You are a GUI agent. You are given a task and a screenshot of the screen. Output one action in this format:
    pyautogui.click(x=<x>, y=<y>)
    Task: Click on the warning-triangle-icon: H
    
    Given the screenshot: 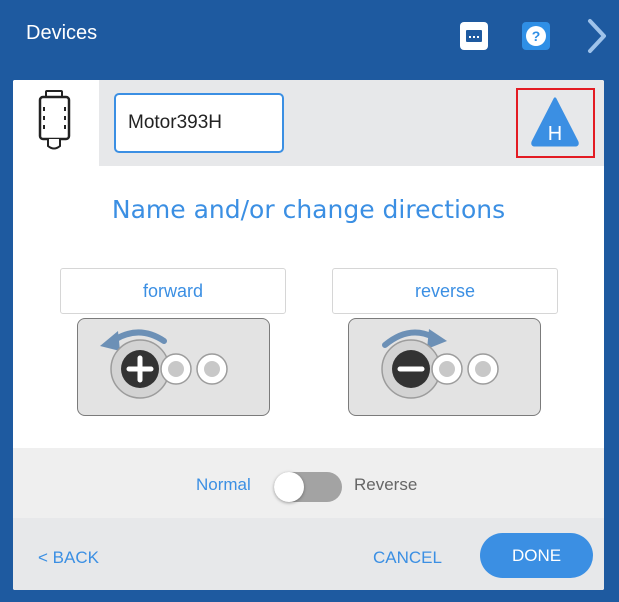 What is the action you would take?
    pyautogui.click(x=555, y=122)
    